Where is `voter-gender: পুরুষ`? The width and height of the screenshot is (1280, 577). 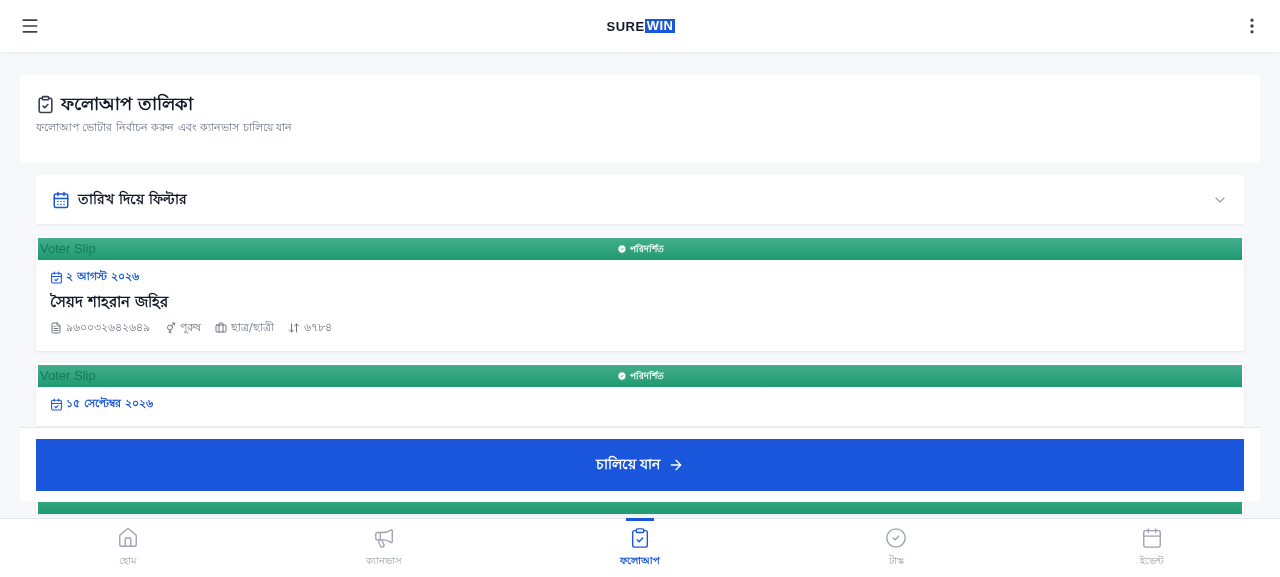 voter-gender: পুরুষ is located at coordinates (190, 328).